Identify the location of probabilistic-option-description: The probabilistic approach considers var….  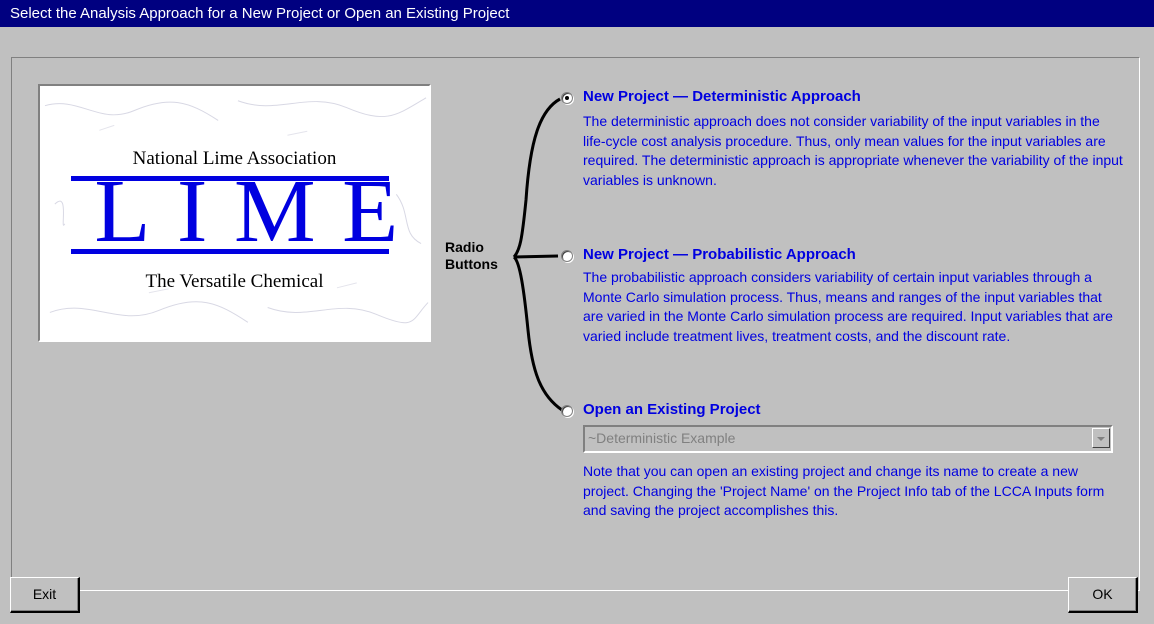
(848, 306).